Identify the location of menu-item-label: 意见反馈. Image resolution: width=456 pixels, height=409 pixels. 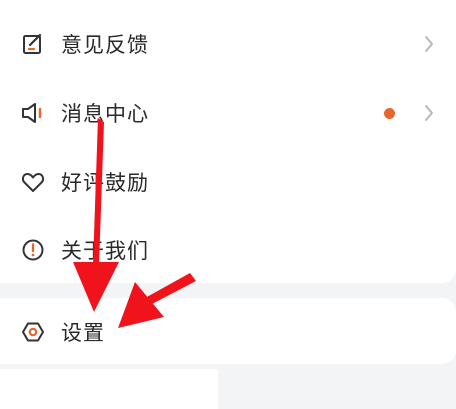
(105, 45).